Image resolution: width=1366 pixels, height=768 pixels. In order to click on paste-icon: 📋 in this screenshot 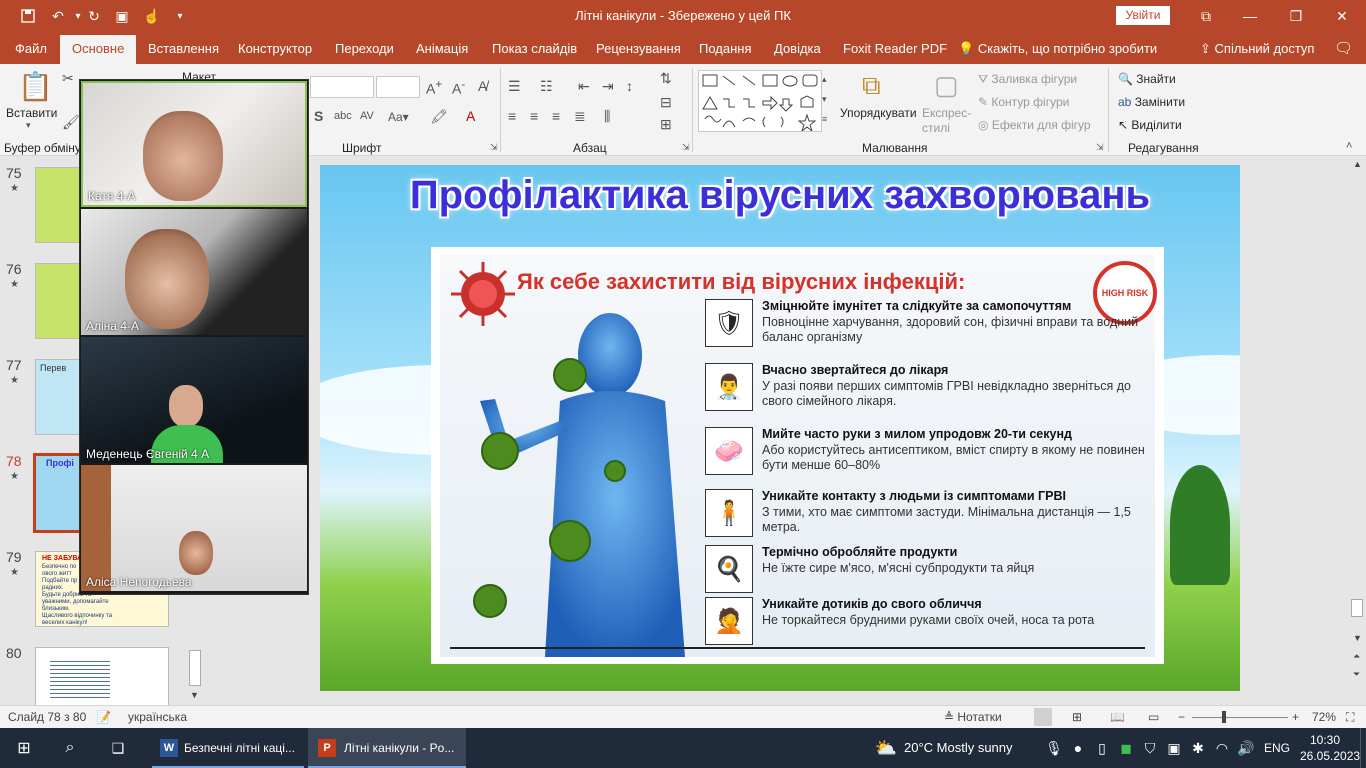, I will do `click(35, 88)`.